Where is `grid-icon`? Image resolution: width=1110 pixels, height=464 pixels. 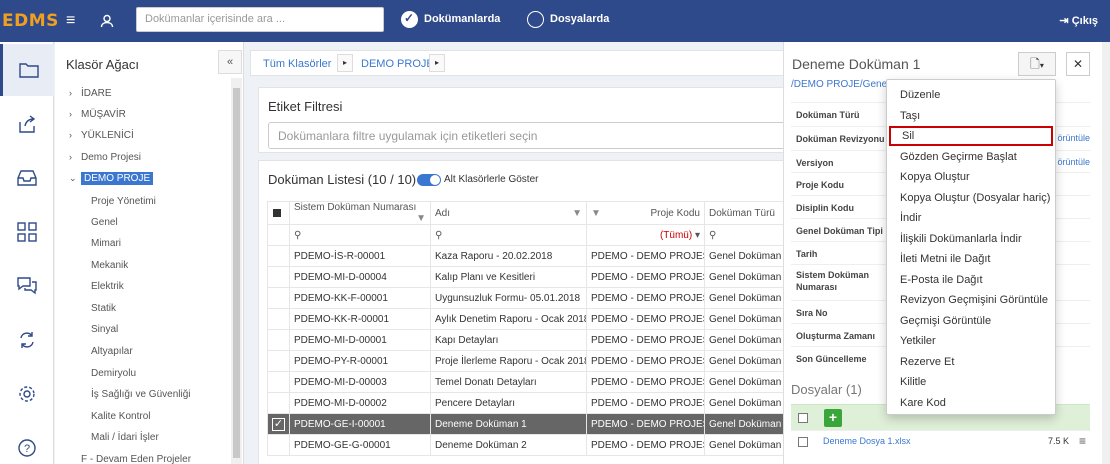
grid-icon is located at coordinates (27, 232).